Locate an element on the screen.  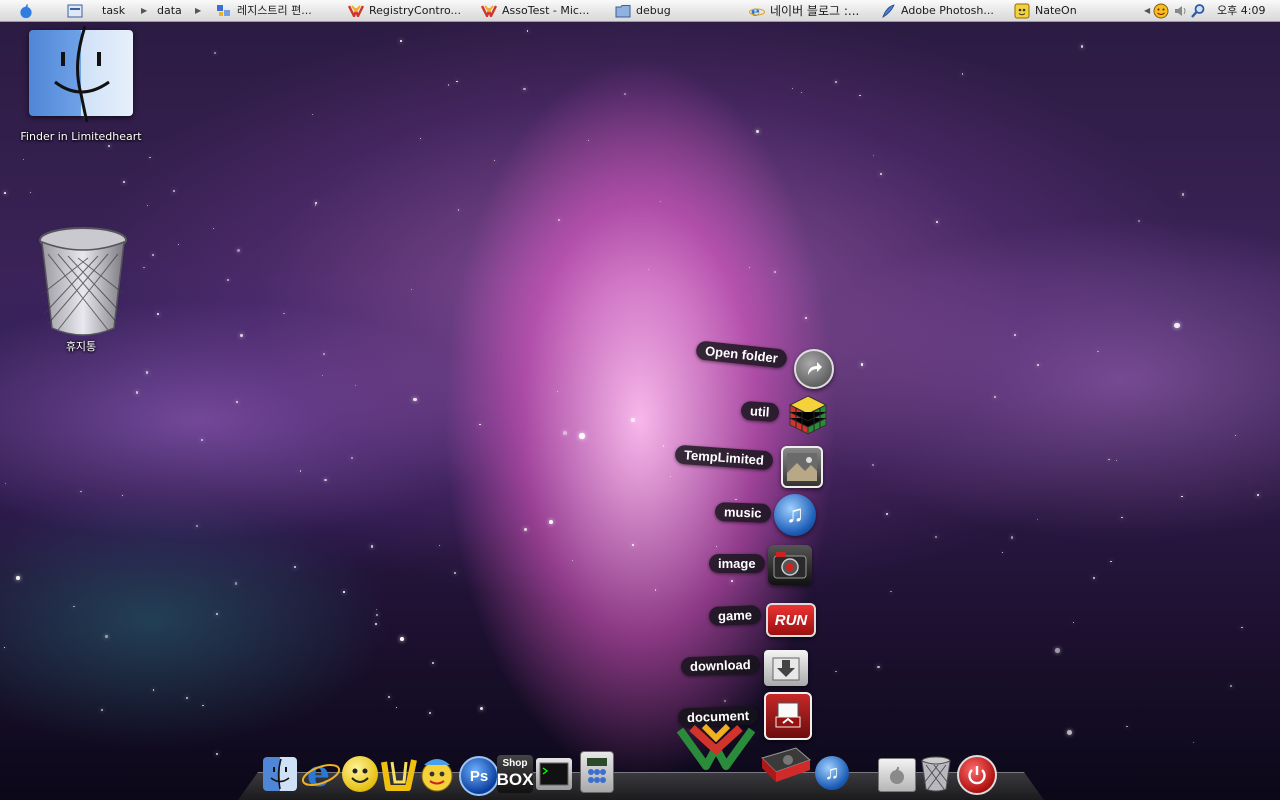
download-box-icon is located at coordinates (786, 668).